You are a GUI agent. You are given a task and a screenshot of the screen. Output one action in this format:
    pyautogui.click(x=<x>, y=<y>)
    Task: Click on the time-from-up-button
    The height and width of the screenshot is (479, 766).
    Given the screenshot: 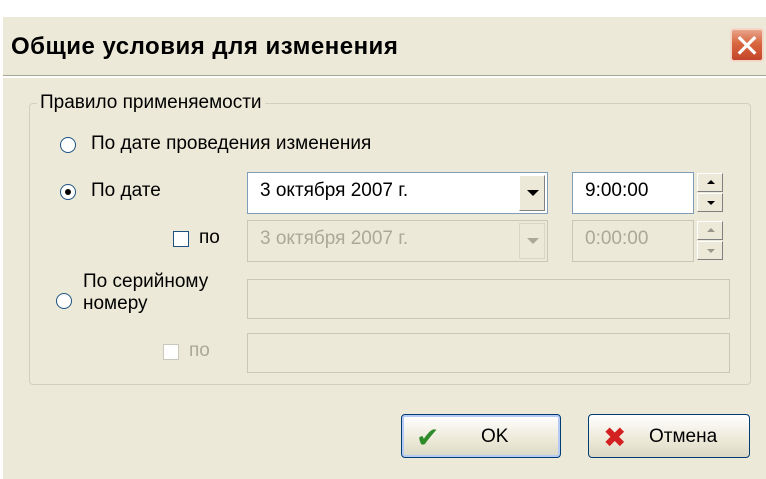 What is the action you would take?
    pyautogui.click(x=710, y=182)
    